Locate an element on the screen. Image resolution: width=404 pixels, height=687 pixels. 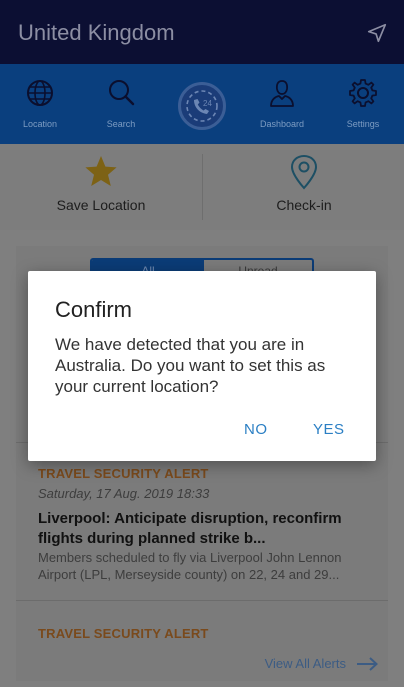
check-in-button: Check-in is located at coordinates (303, 187).